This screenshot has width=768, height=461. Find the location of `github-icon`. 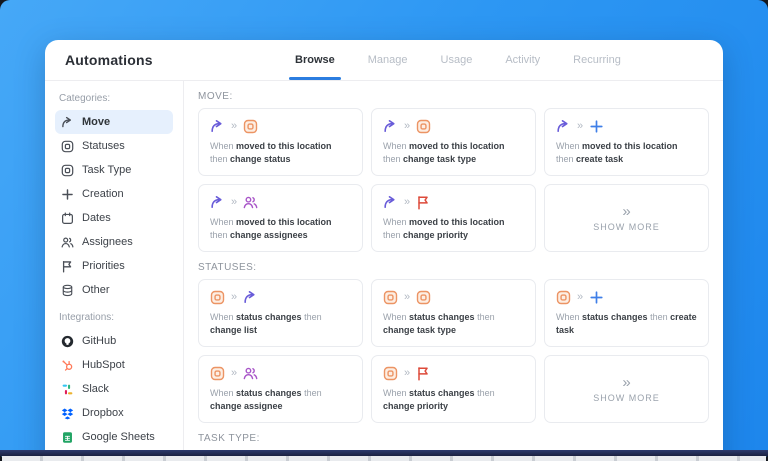

github-icon is located at coordinates (67, 341).